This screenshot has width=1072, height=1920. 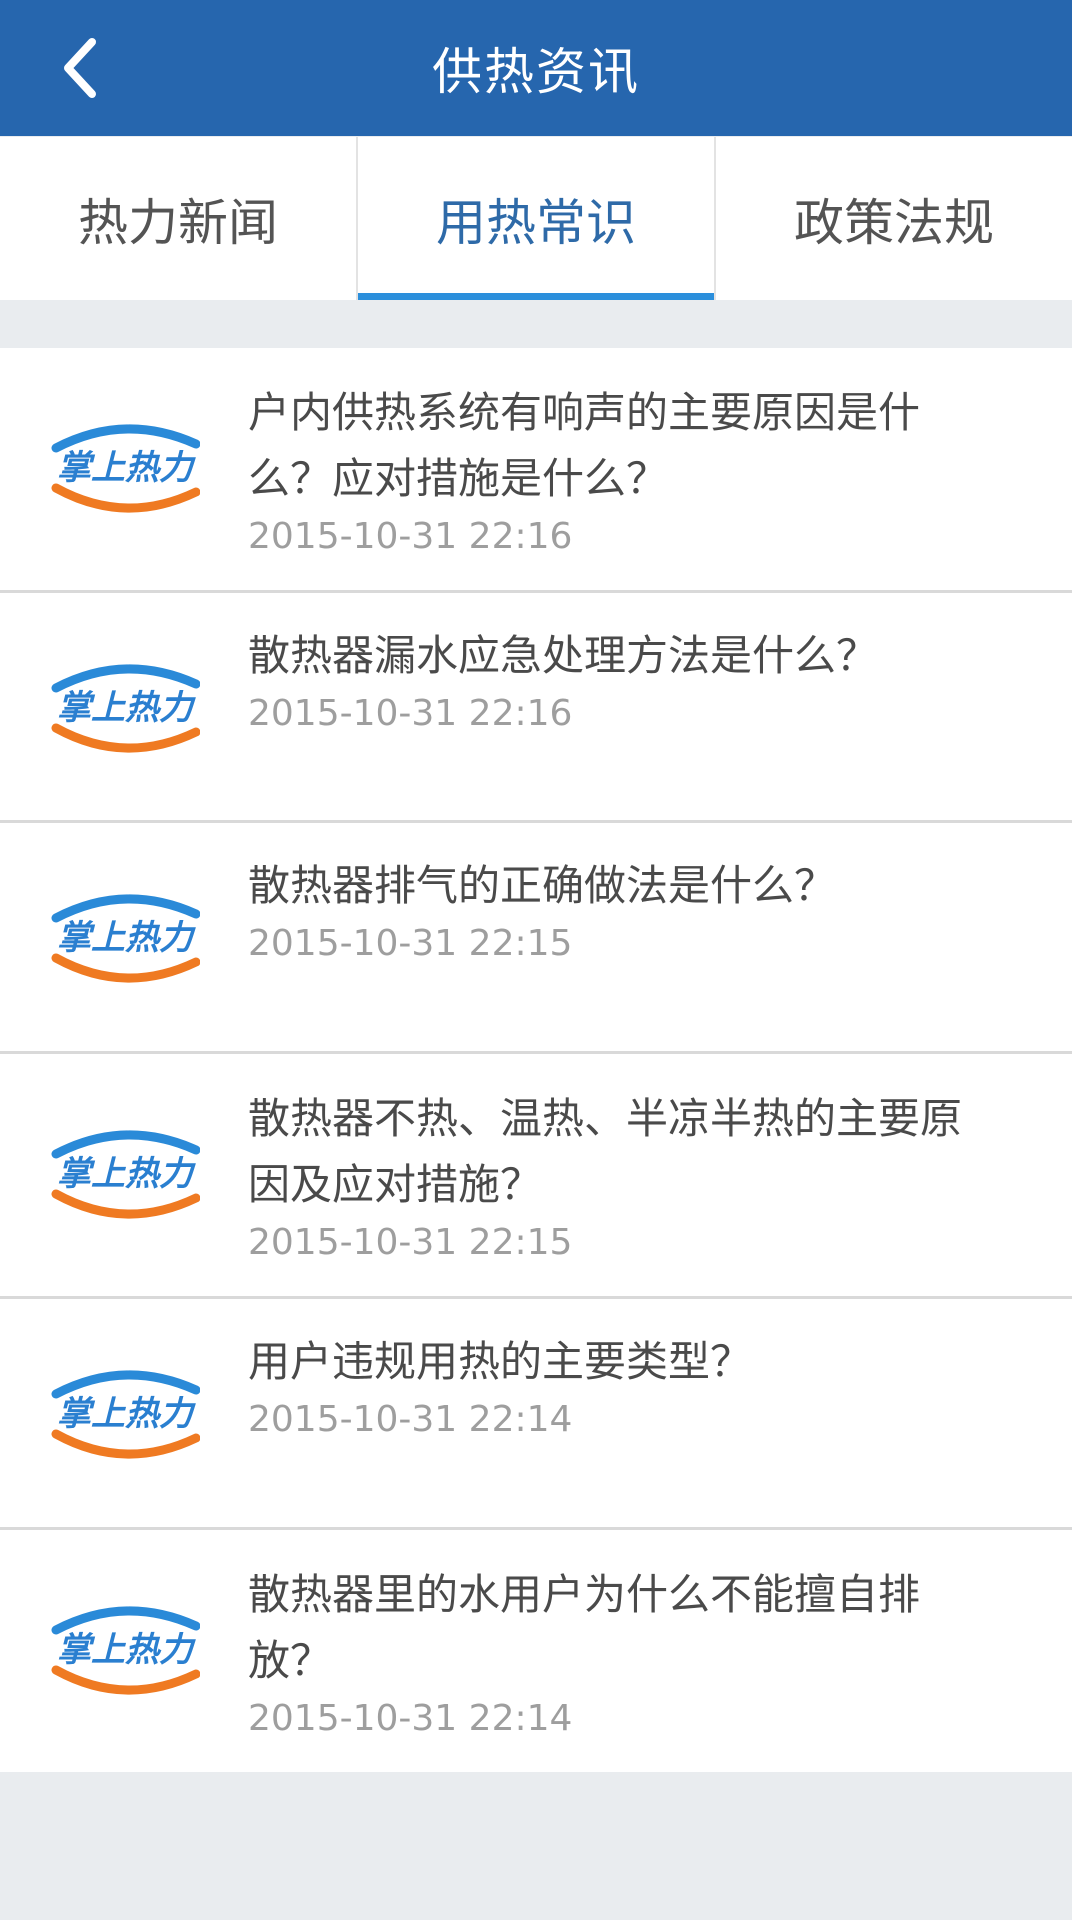 I want to click on list-item: 掌上热力 散热器漏水应急处理方法是什么？ 2015-10-31 22:16, so click(x=536, y=708).